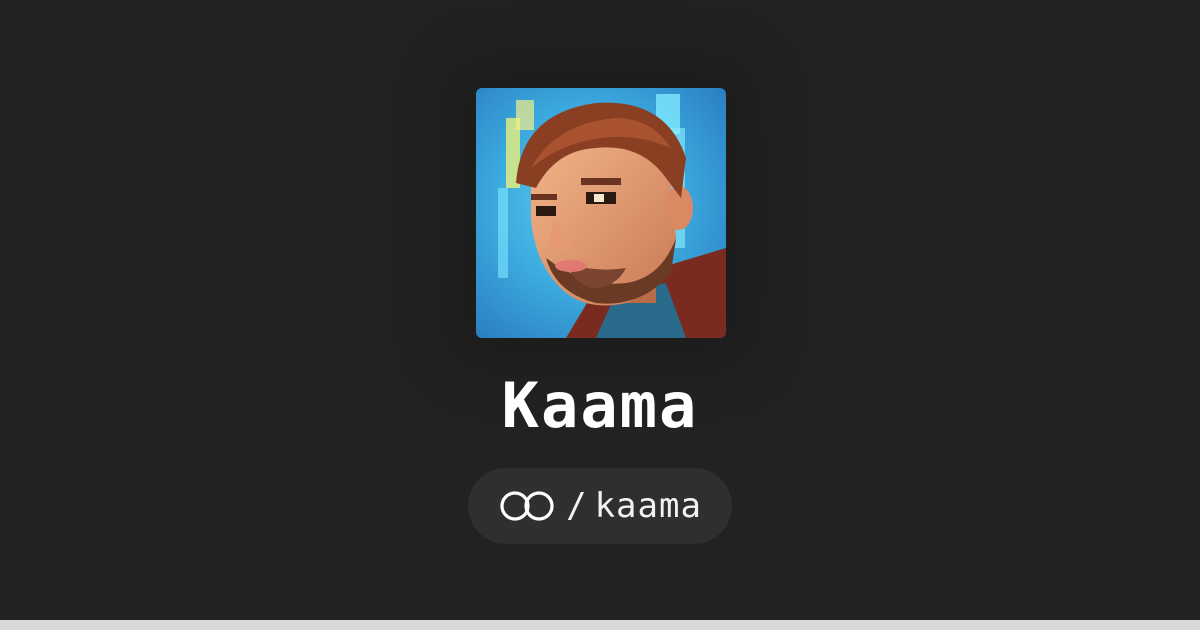 The height and width of the screenshot is (630, 1200). What do you see at coordinates (648, 506) in the screenshot?
I see `handle-text: kaama` at bounding box center [648, 506].